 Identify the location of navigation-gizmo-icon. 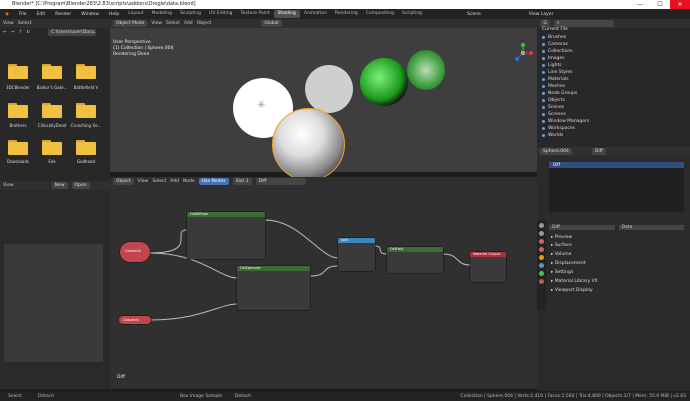
(523, 53).